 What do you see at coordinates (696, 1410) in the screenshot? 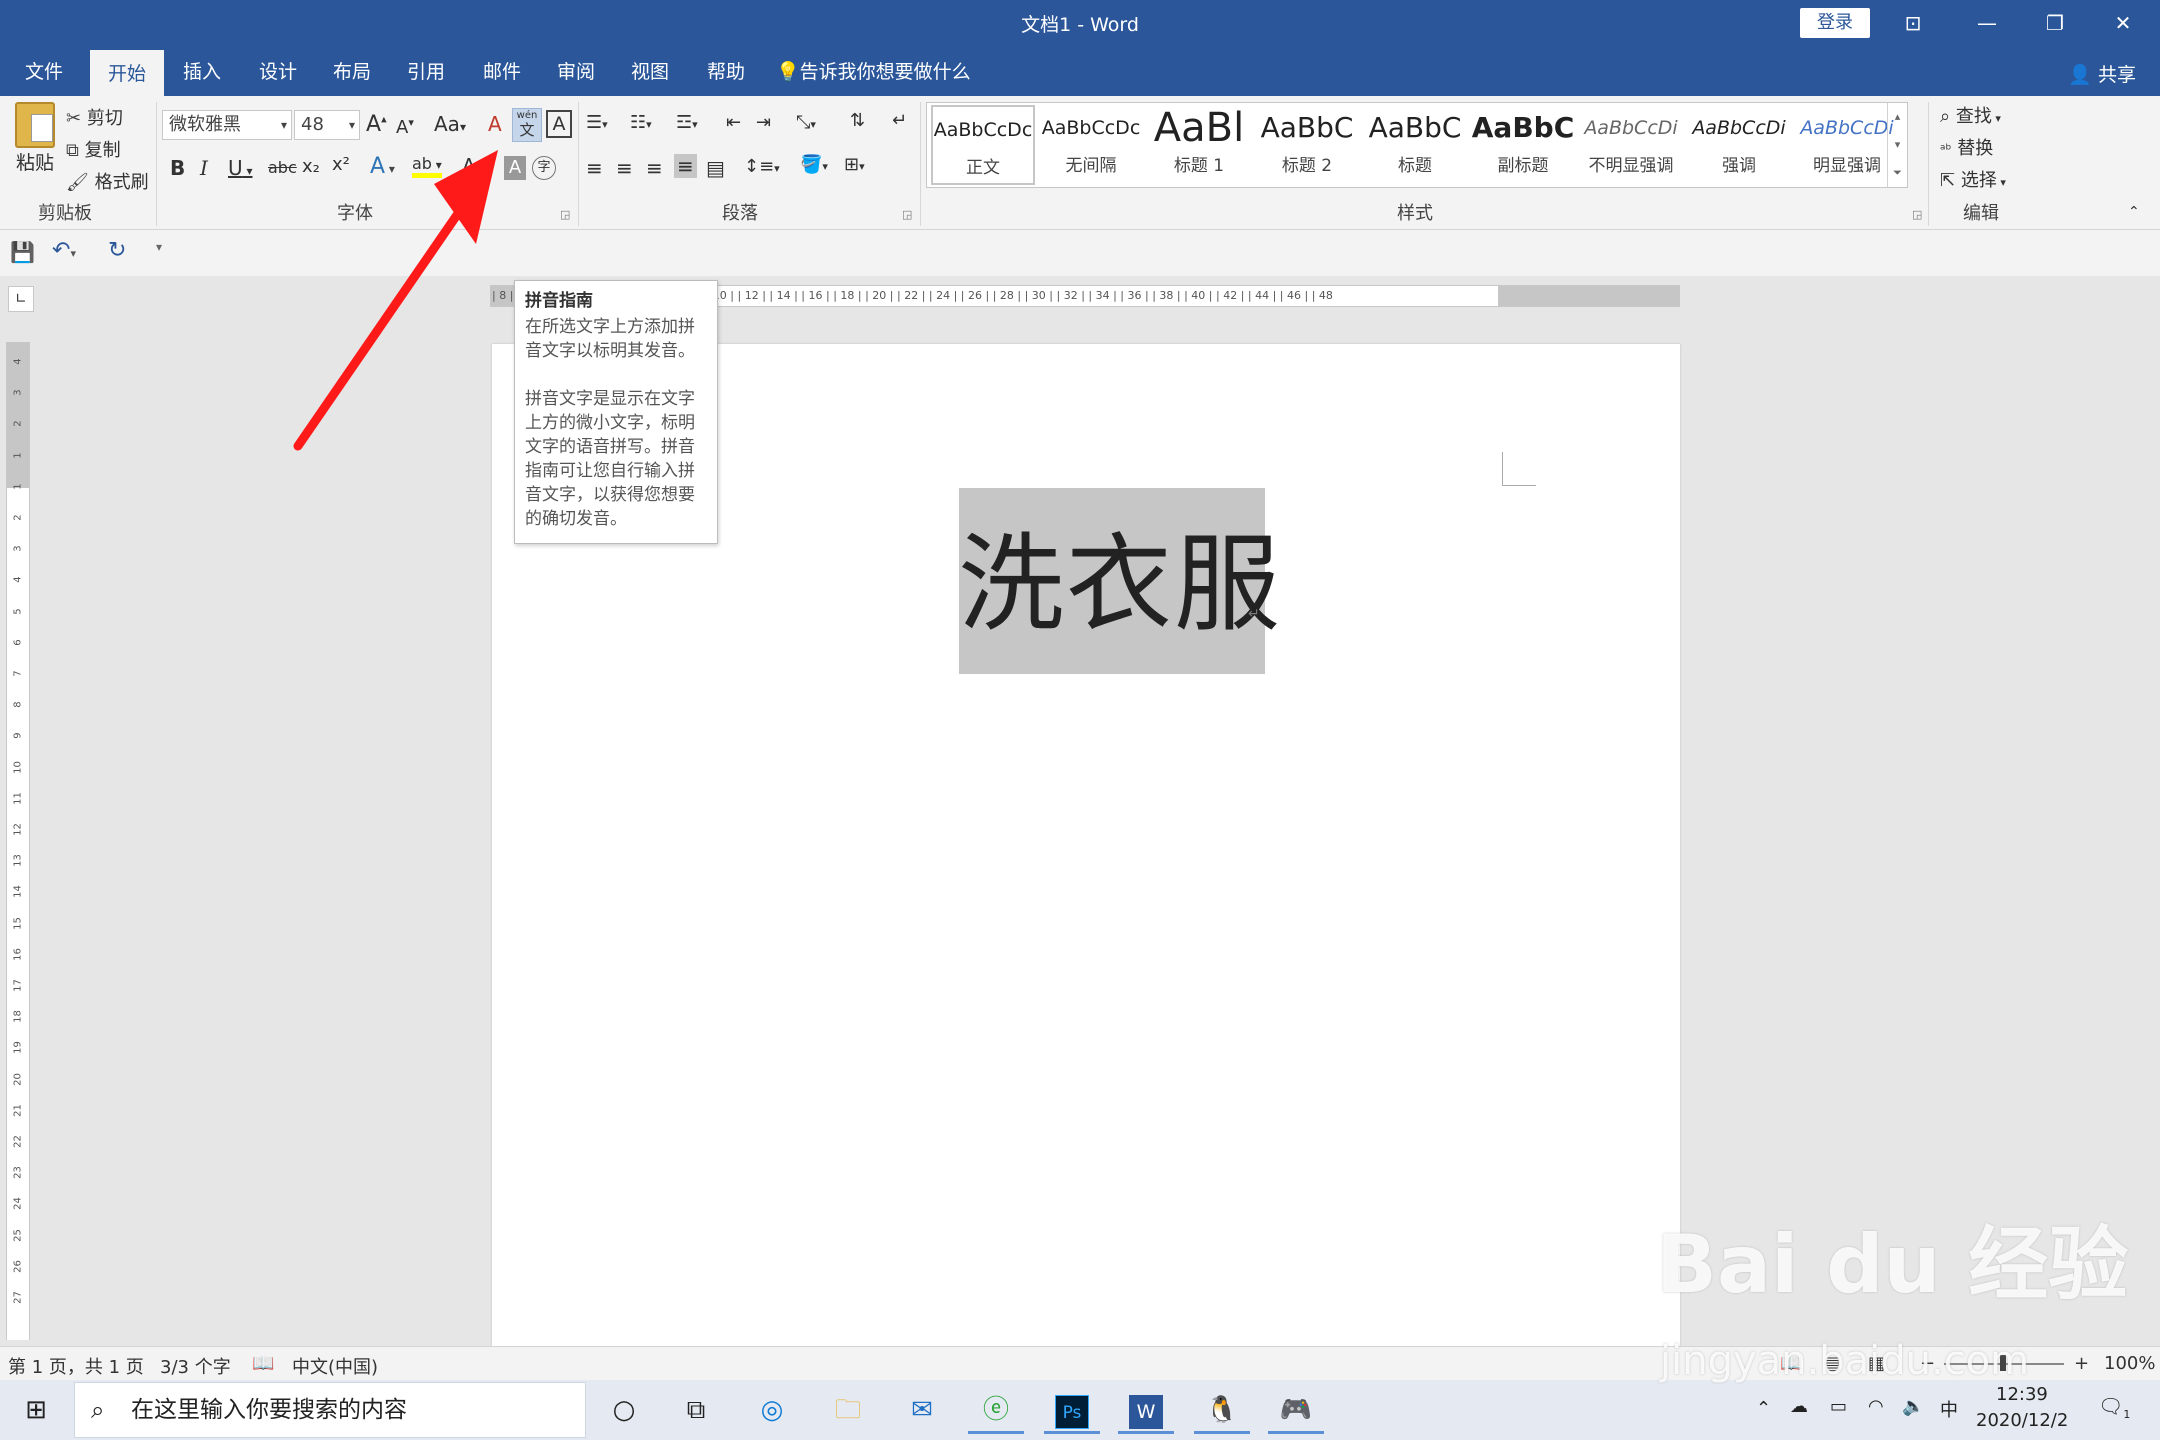
I see `task-view-icon: ⧉` at bounding box center [696, 1410].